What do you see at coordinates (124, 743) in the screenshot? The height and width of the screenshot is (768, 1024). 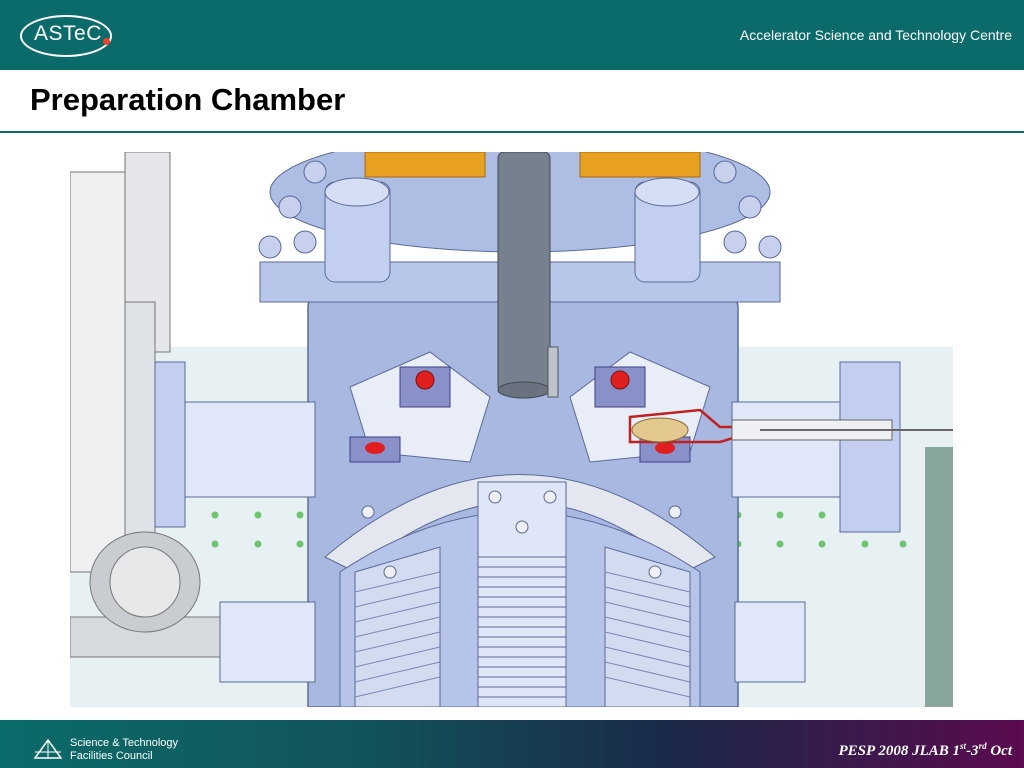 I see `stfc-line1: Science & Technology` at bounding box center [124, 743].